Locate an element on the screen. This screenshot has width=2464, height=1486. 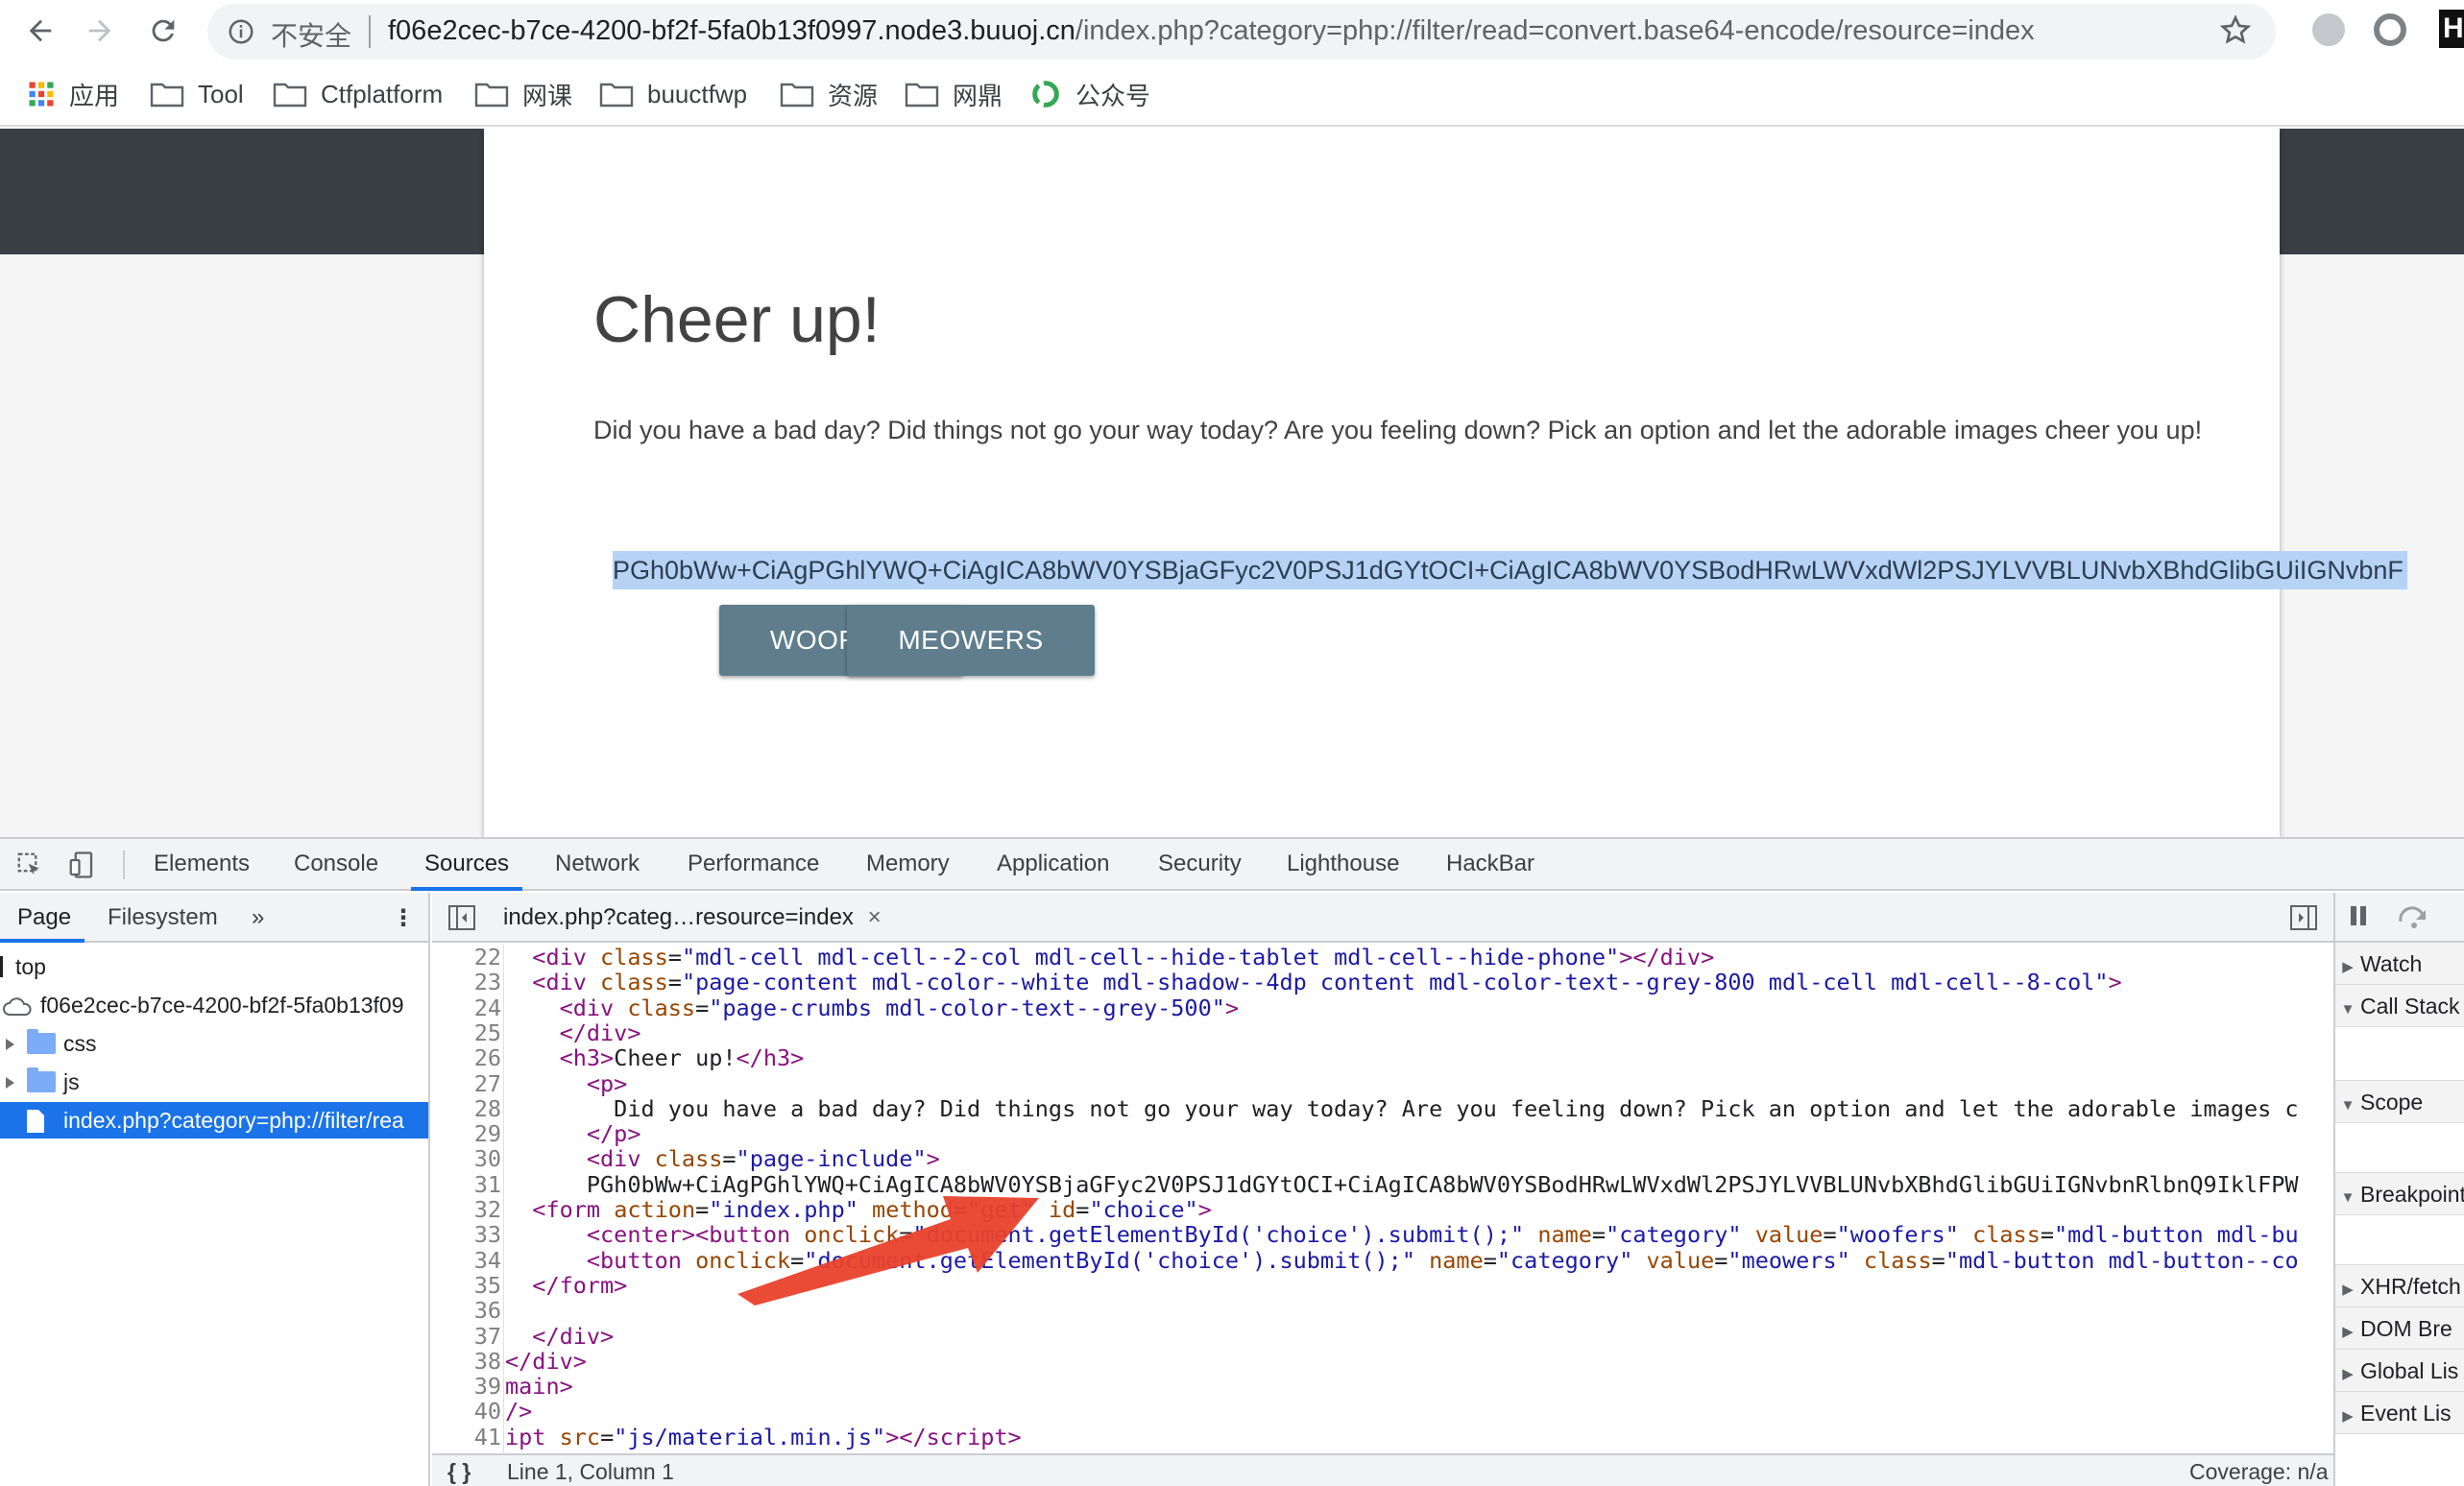
line-number: 36 is located at coordinates (466, 1310).